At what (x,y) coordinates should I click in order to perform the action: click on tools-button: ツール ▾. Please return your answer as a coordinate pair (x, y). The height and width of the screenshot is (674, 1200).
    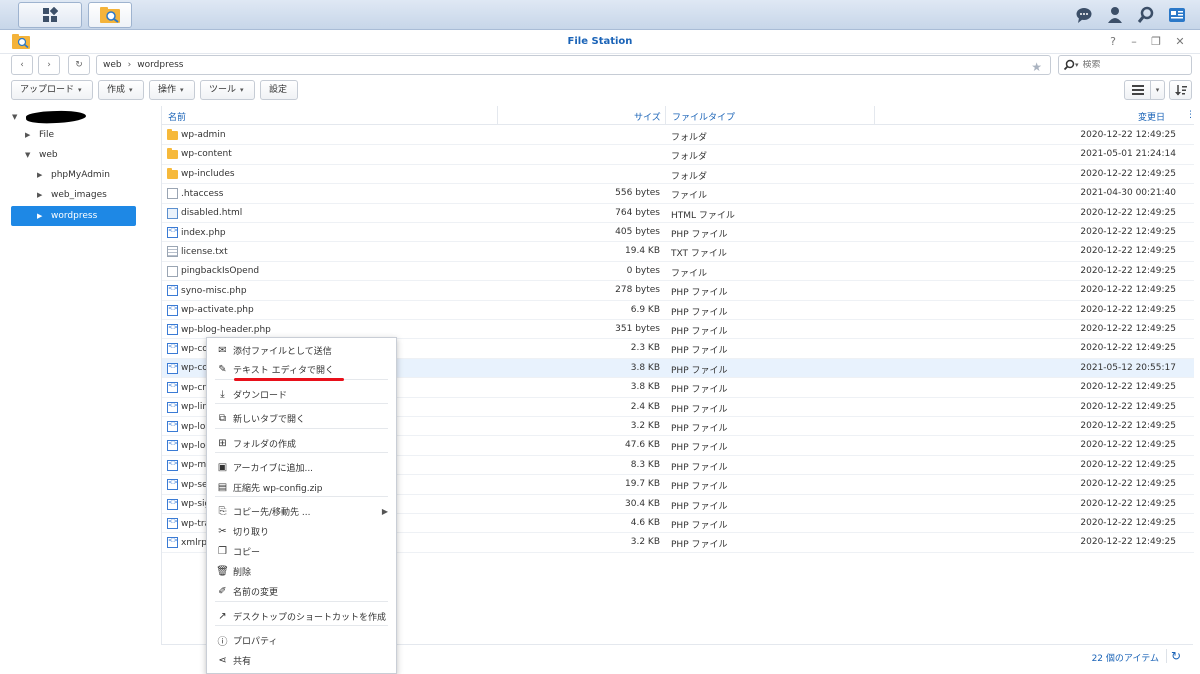
    Looking at the image, I should click on (227, 90).